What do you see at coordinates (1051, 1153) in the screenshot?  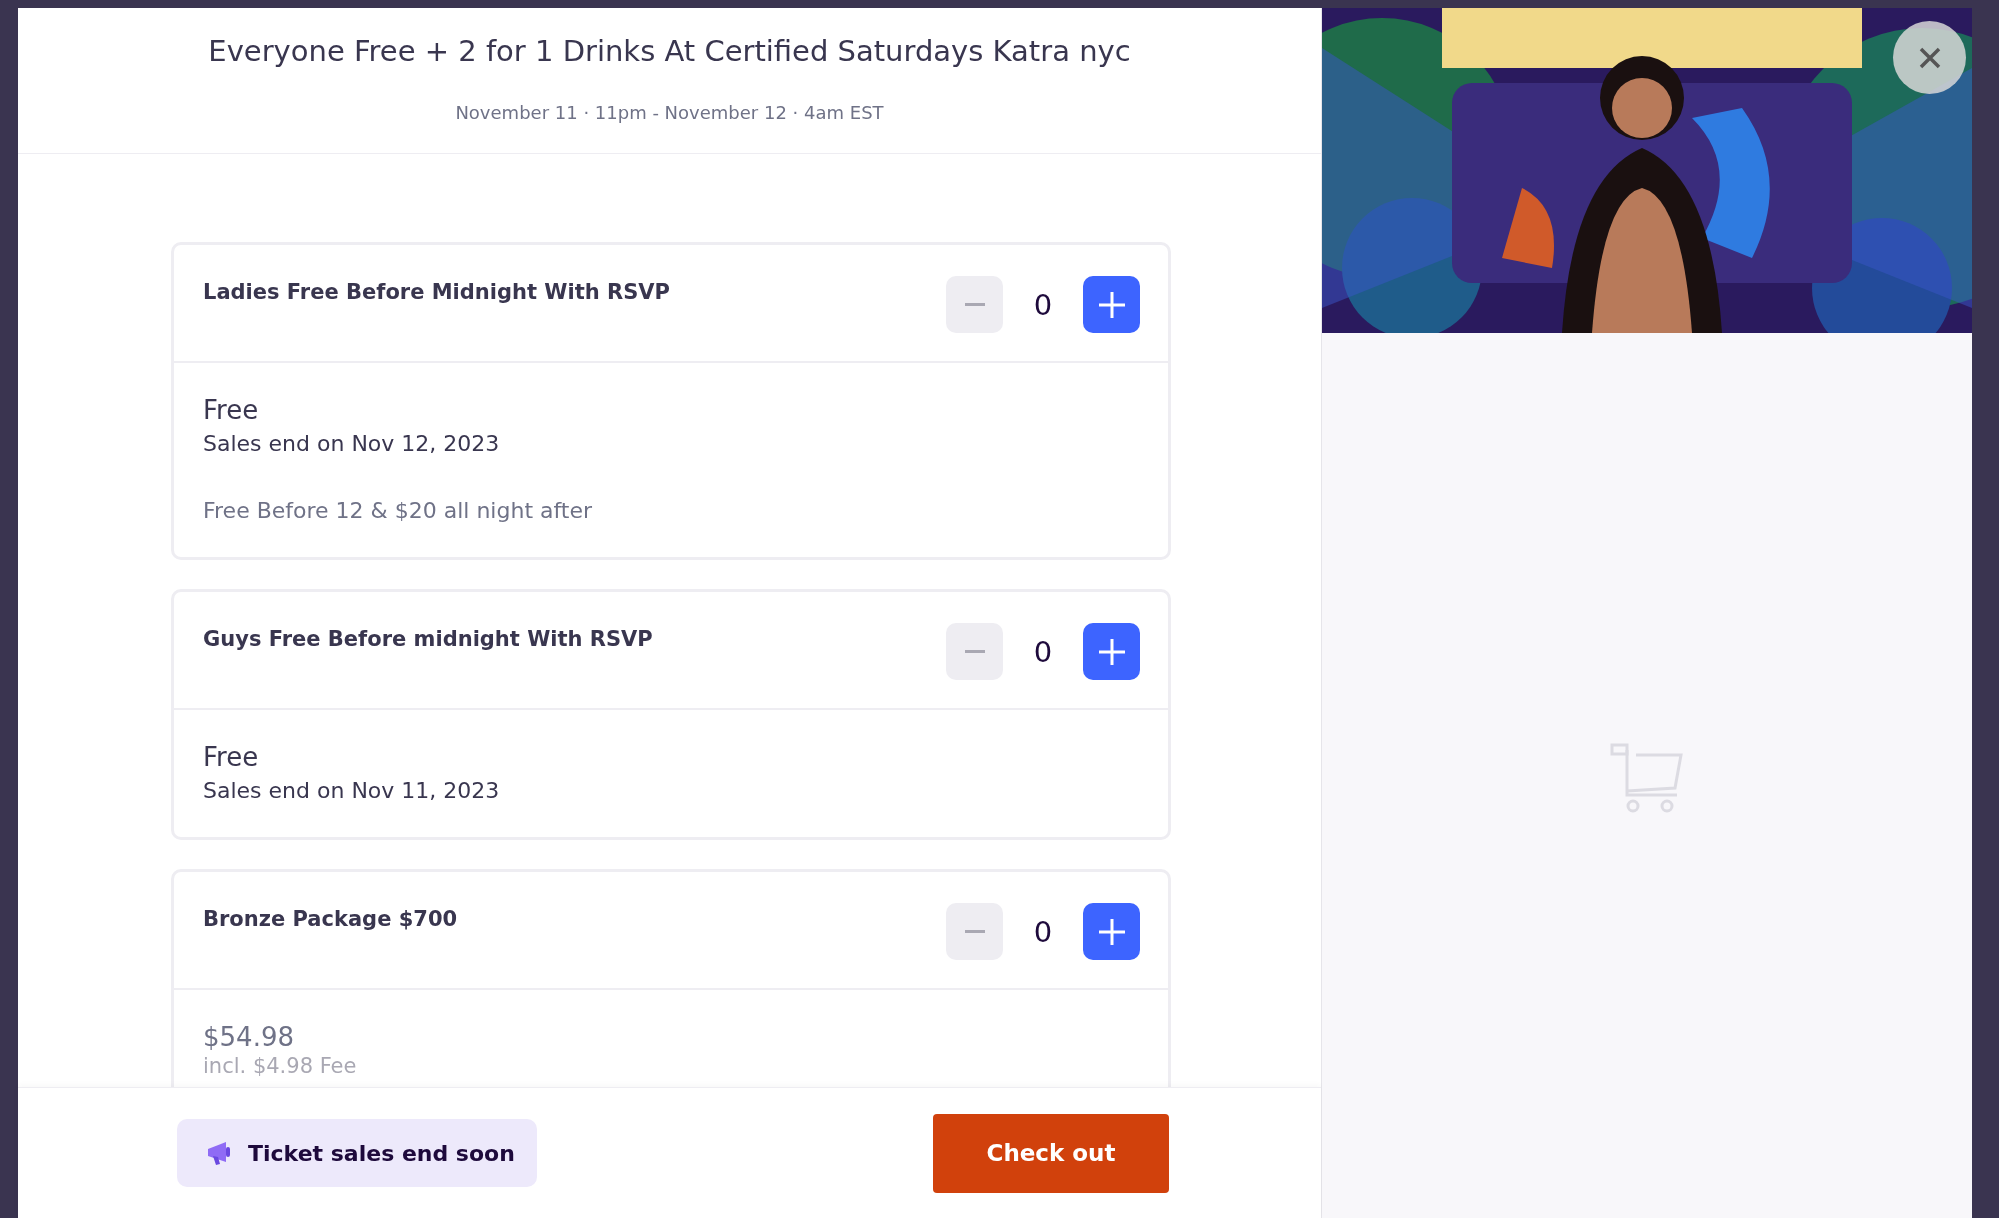 I see `checkout-button: Check out` at bounding box center [1051, 1153].